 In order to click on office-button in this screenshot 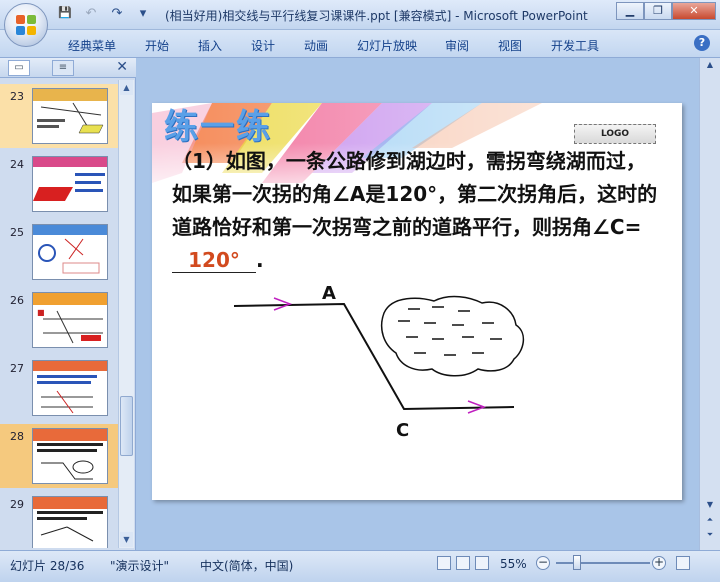, I will do `click(26, 25)`.